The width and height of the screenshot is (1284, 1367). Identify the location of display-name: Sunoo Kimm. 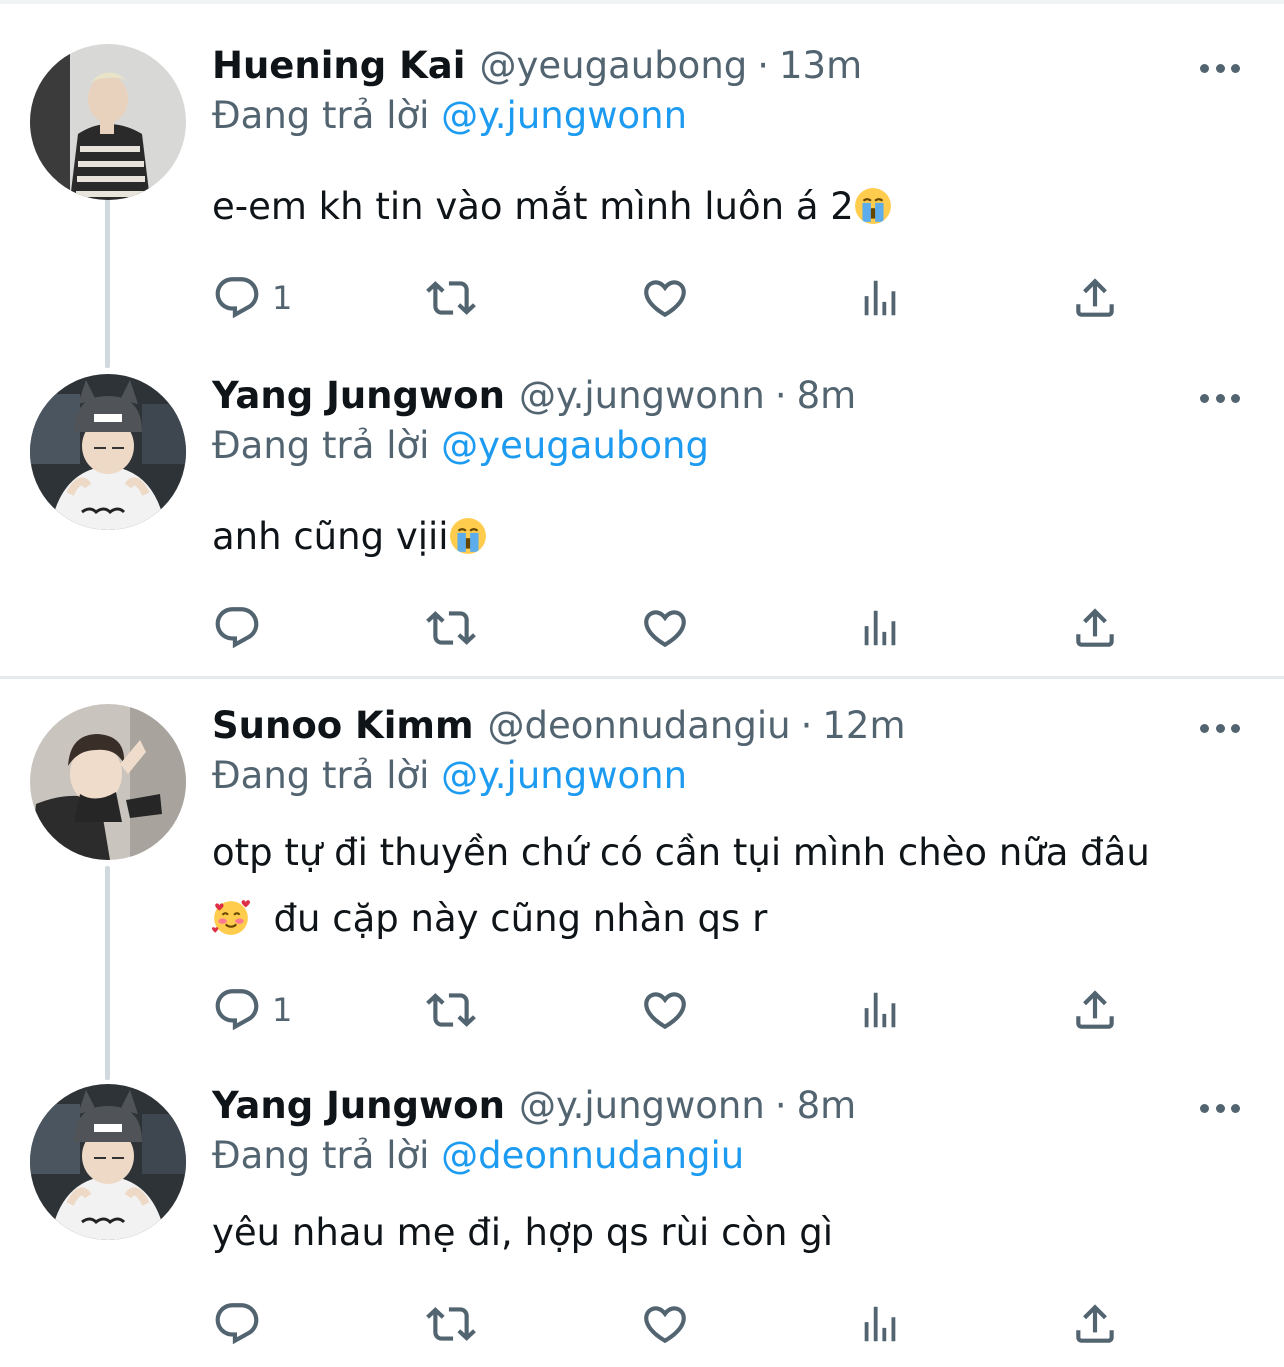
(343, 725).